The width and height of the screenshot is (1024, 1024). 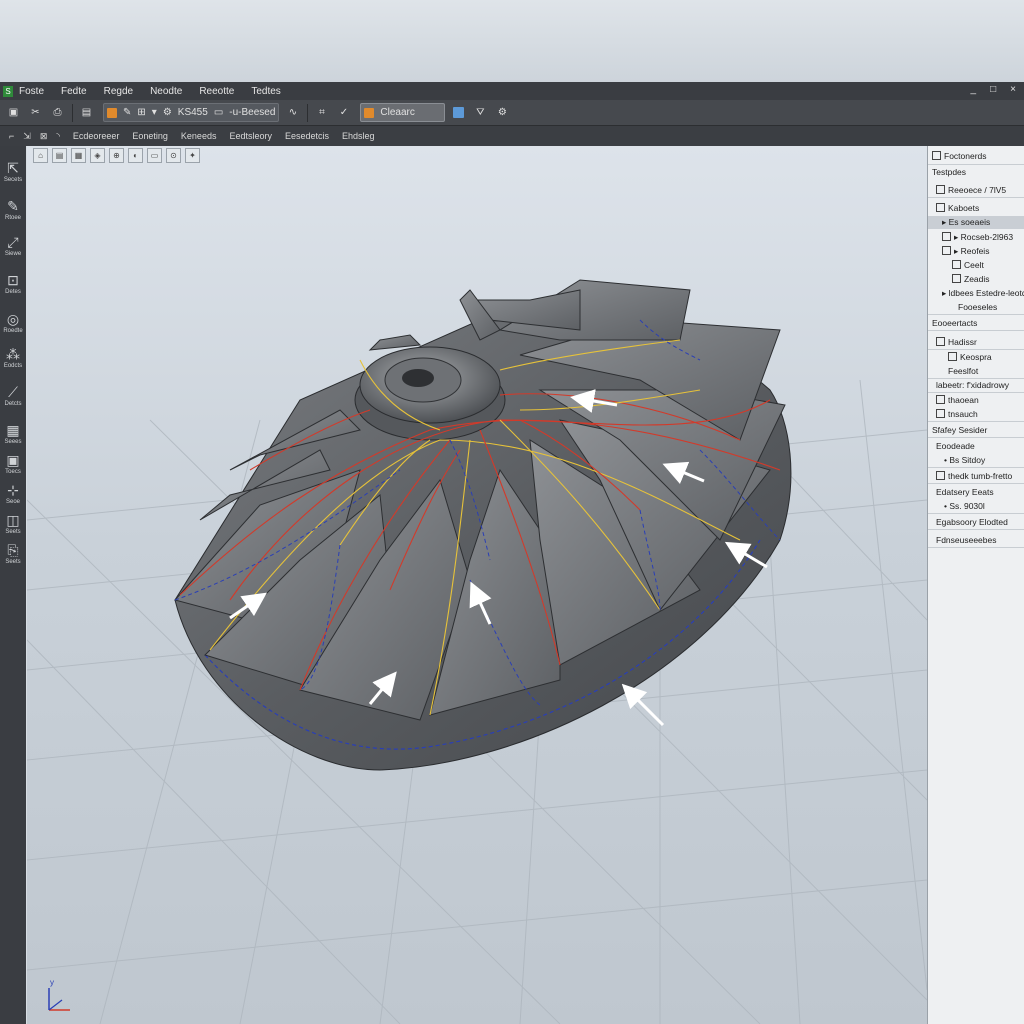 I want to click on tree-item: thedk tumb-fretto, so click(x=976, y=477).